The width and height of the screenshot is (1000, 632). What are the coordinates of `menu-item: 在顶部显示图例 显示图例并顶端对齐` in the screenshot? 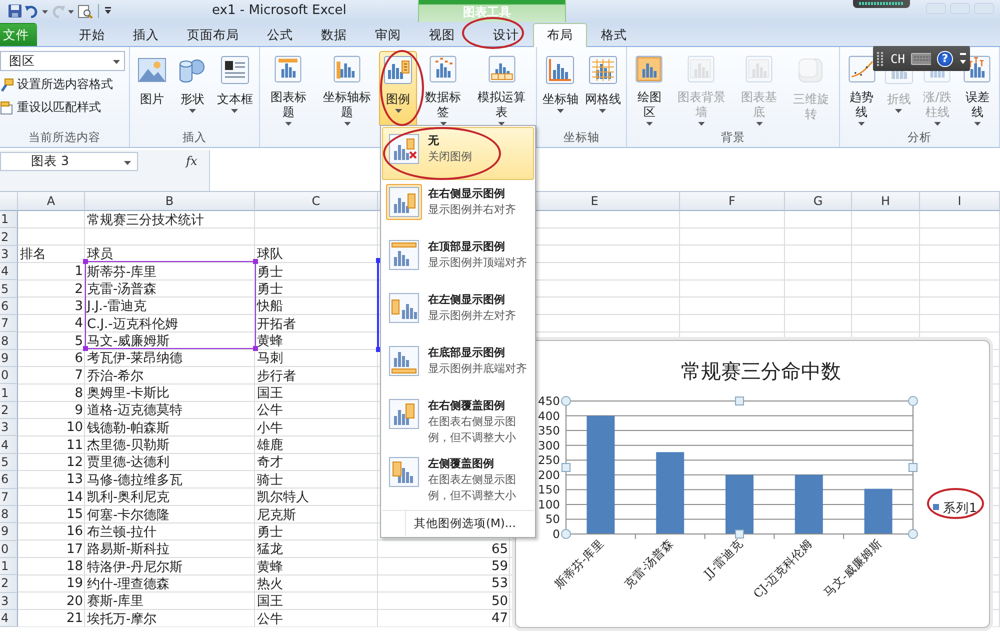 It's located at (458, 259).